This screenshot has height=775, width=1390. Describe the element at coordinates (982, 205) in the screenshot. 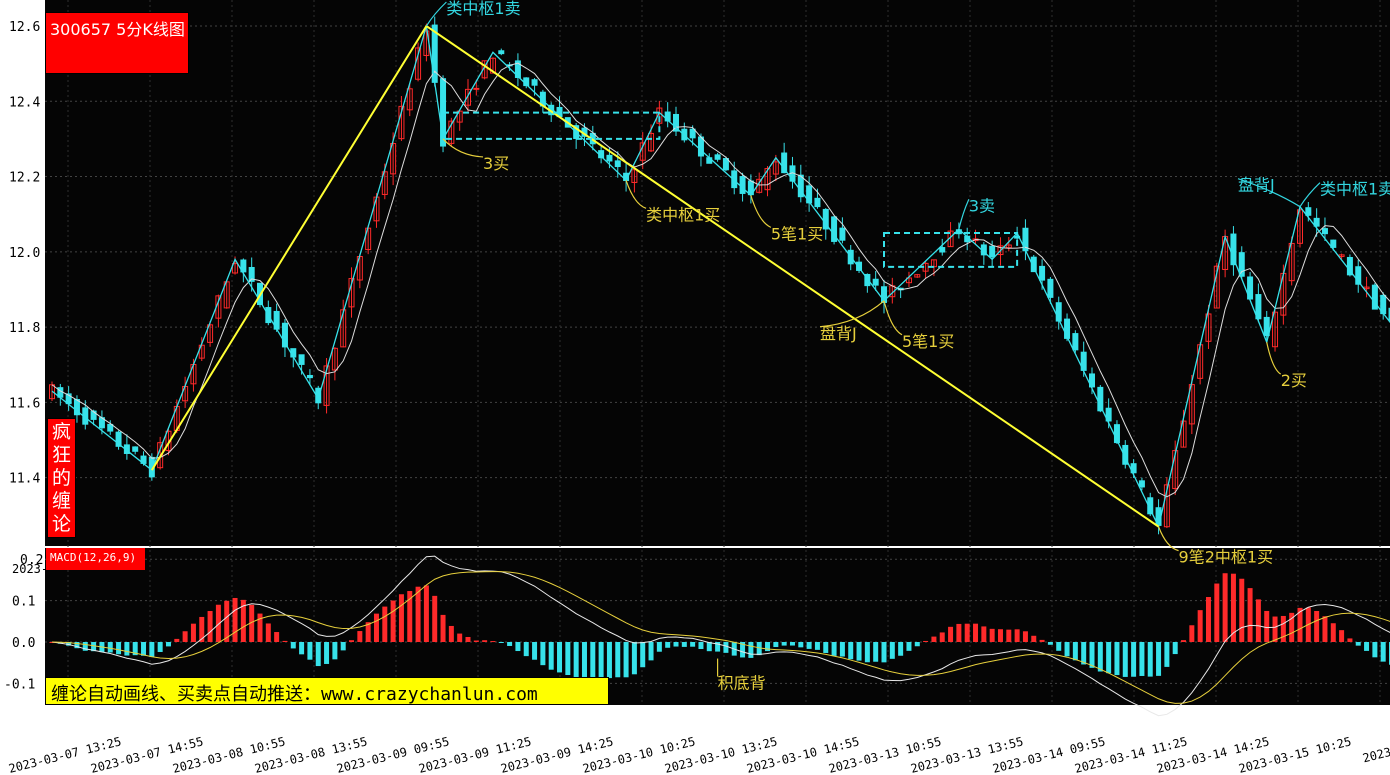

I see `annotation-label: 3卖` at that location.